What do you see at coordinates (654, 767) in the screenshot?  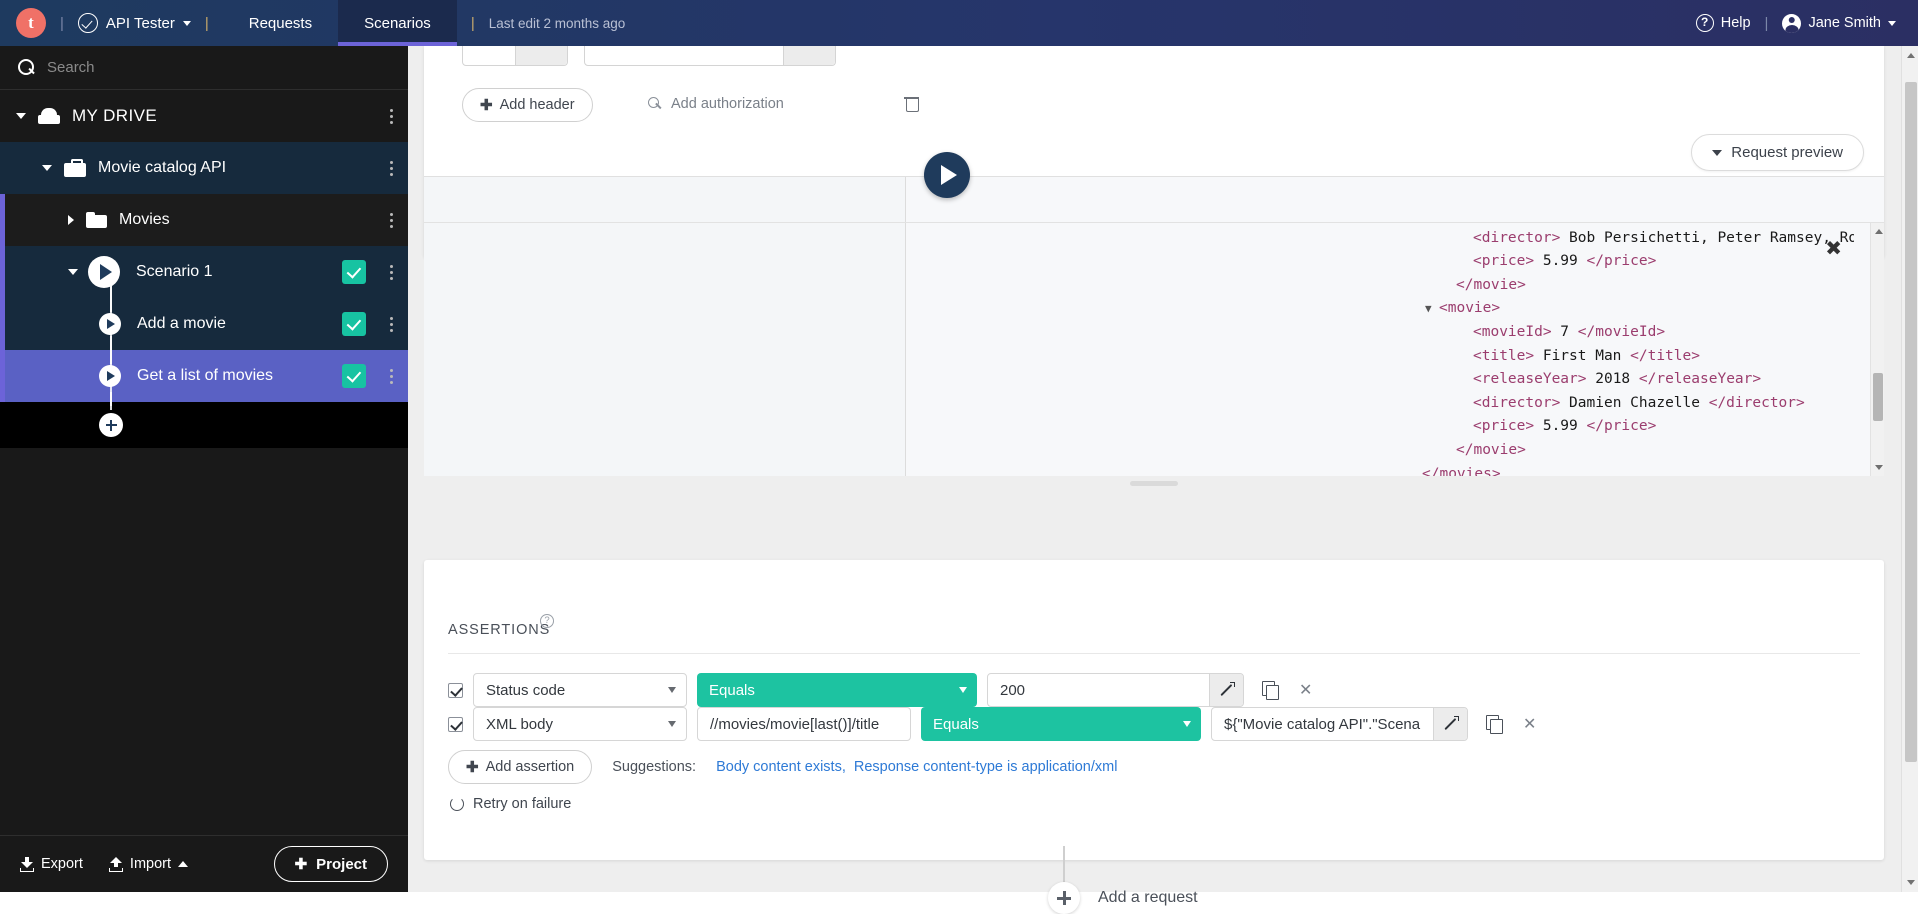 I see `suggestions-label: Suggestions:` at bounding box center [654, 767].